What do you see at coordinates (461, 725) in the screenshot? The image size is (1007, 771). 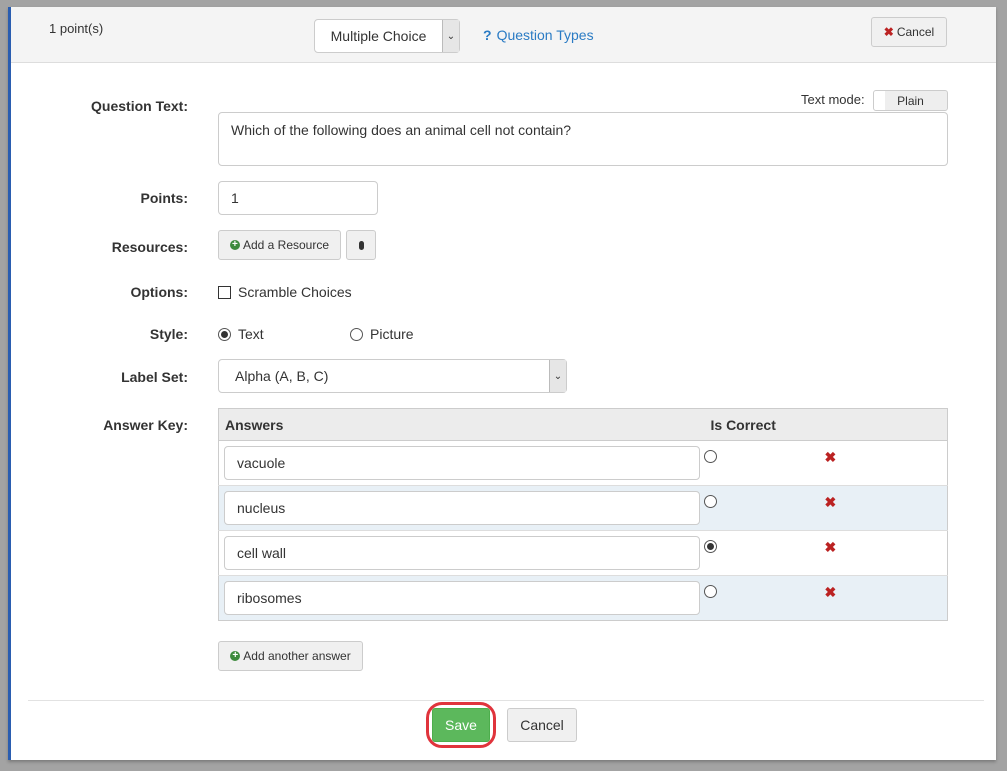 I see `save-button: Save` at bounding box center [461, 725].